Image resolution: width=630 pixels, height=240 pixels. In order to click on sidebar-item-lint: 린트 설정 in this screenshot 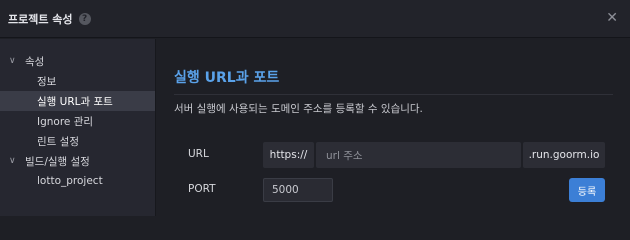, I will do `click(77, 141)`.